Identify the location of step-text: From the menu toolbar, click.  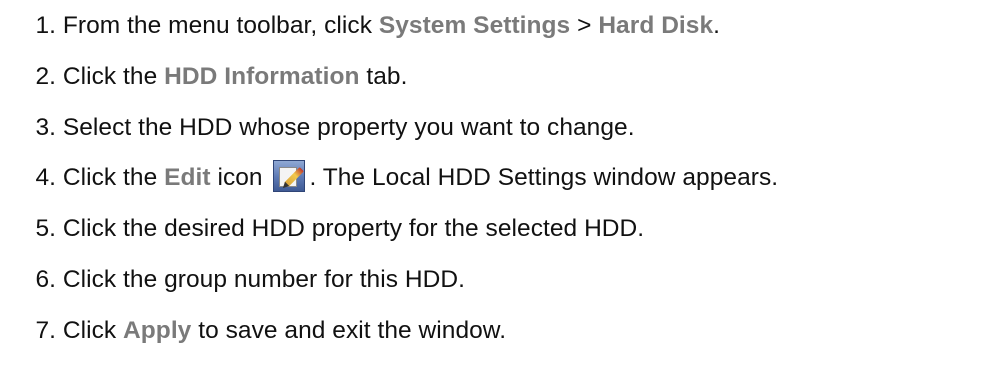
(220, 25).